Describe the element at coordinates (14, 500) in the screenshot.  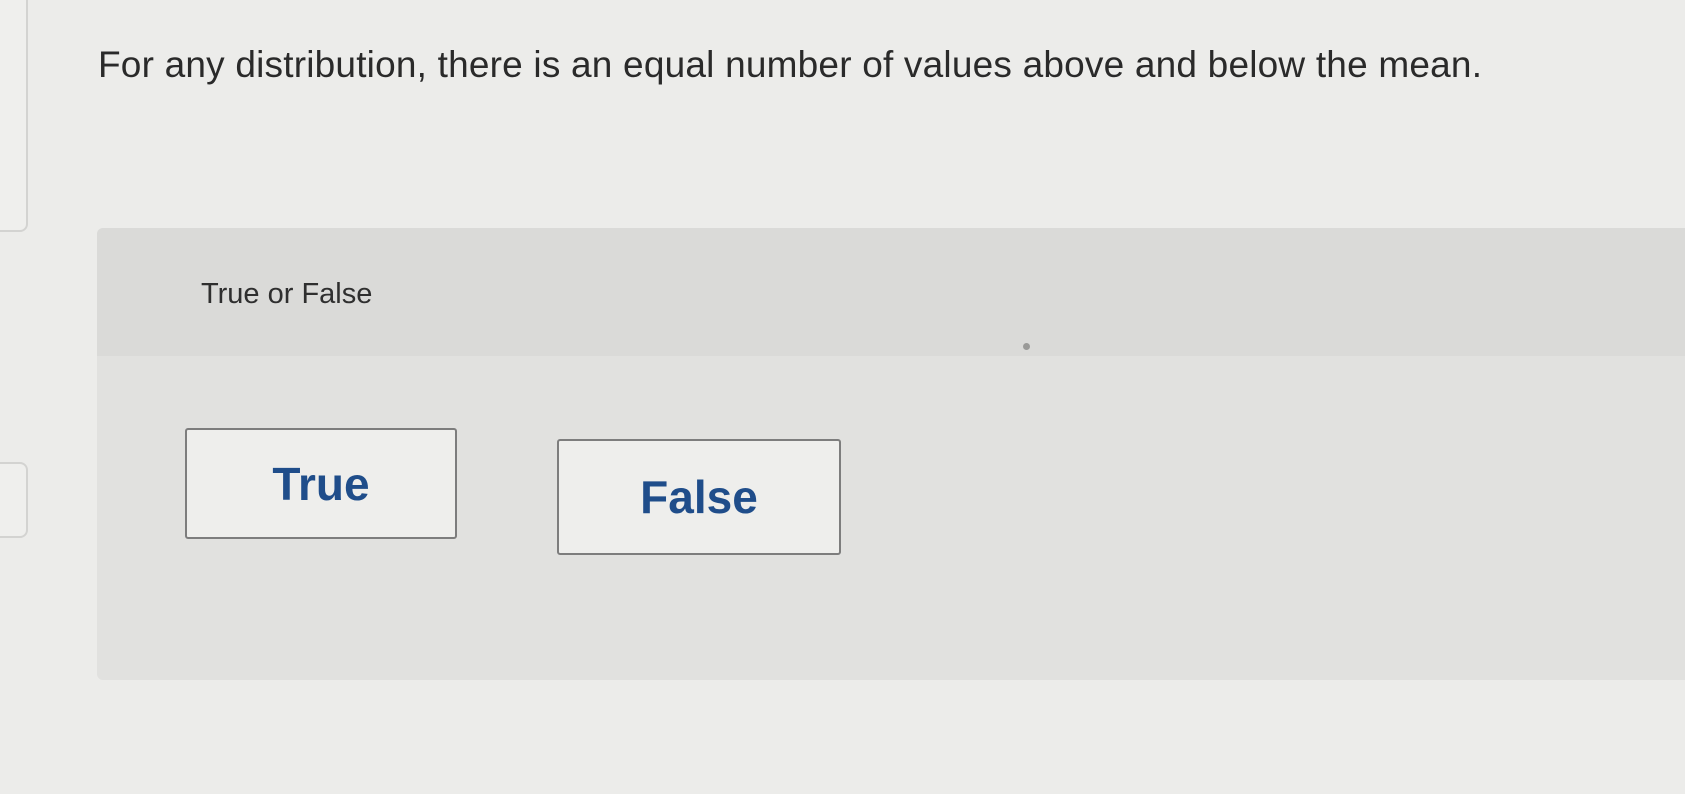
I see `left-edge-tab-middle` at that location.